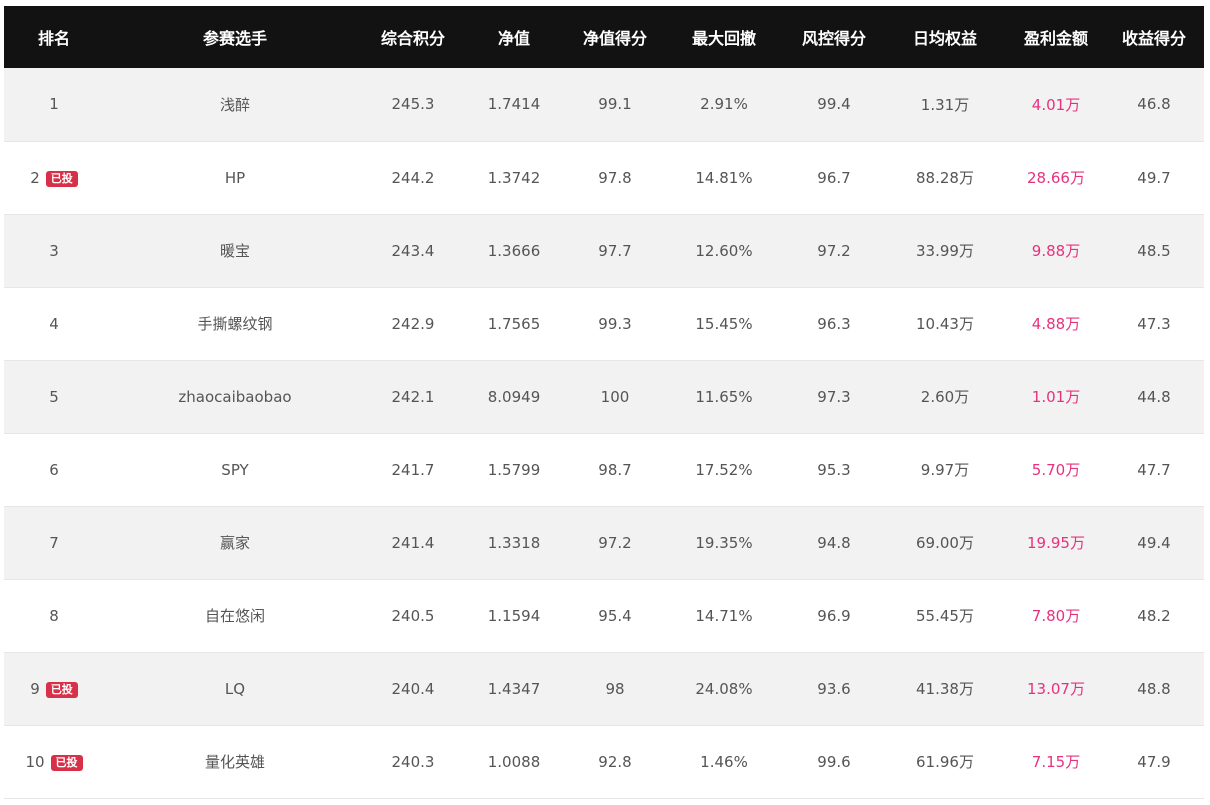 The width and height of the screenshot is (1210, 805). What do you see at coordinates (615, 37) in the screenshot?
I see `header-nav-score: 净值得分` at bounding box center [615, 37].